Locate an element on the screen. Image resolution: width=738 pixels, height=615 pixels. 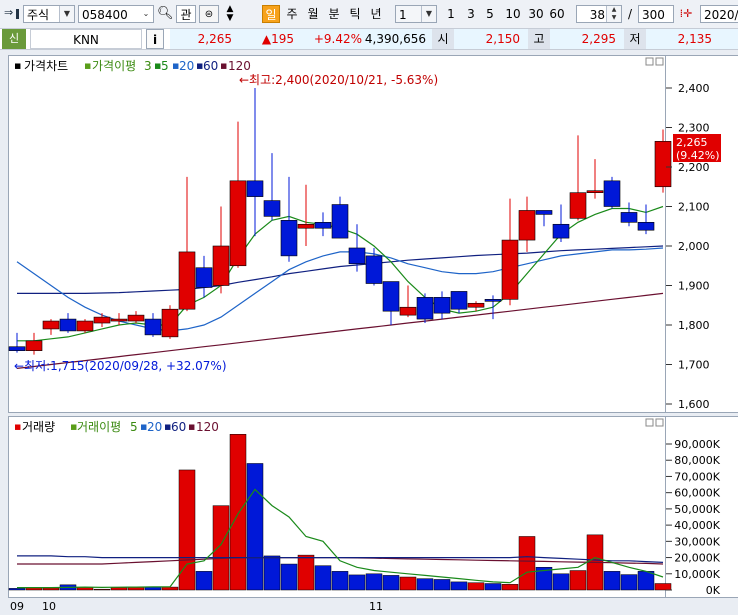
volume-tick-label: 10,000K is located at coordinates (697, 574).